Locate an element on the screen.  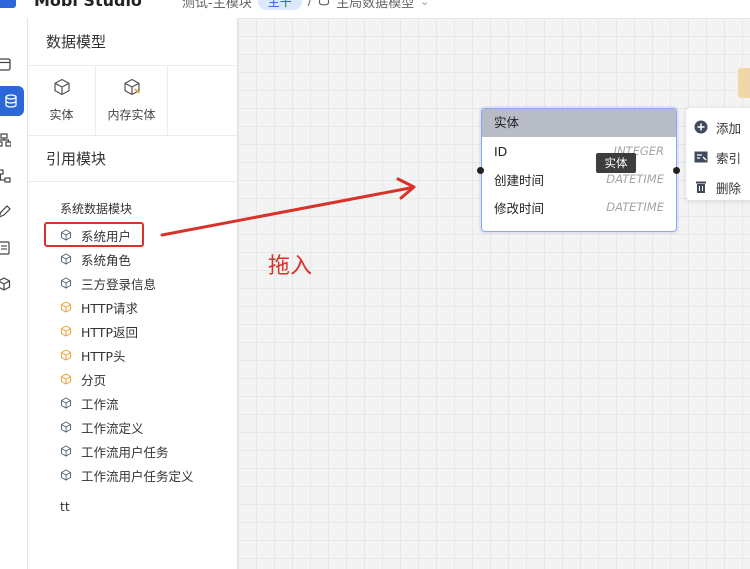
list-item-label: HTTP头 is located at coordinates (103, 356).